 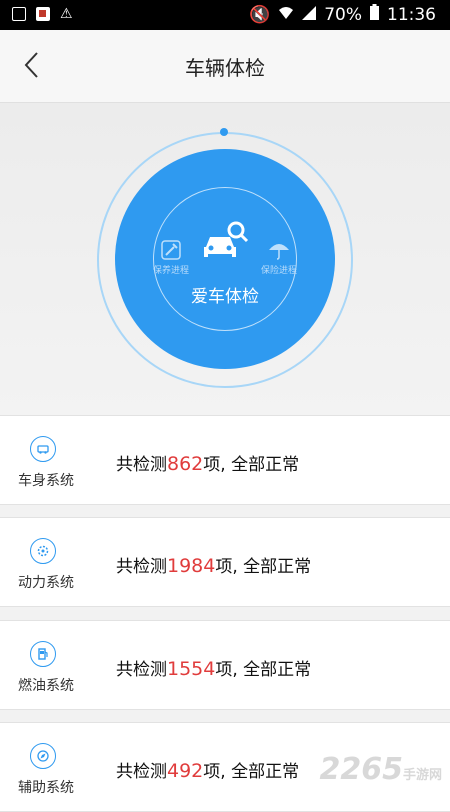 I want to click on system-summary: 共检测1984项, 全部正常, so click(x=213, y=564).